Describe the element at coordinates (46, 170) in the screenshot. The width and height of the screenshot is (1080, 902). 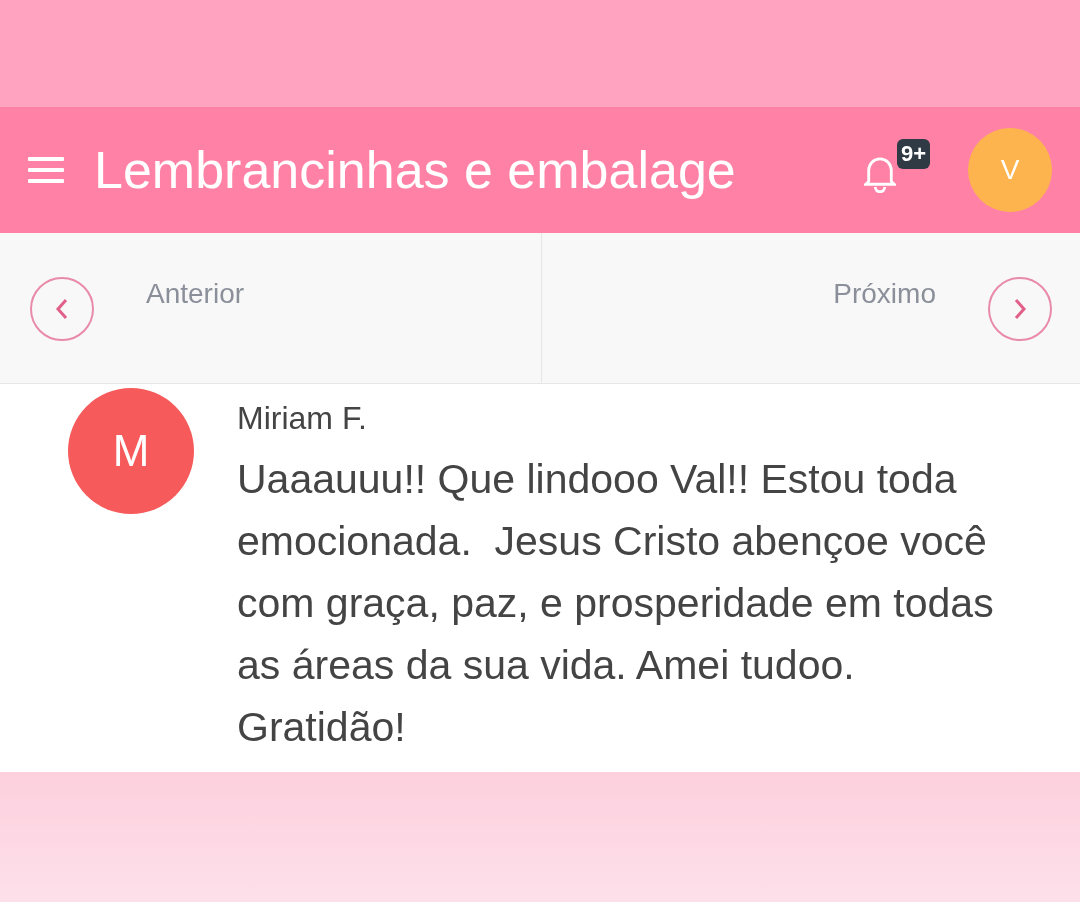
I see `menu-icon` at that location.